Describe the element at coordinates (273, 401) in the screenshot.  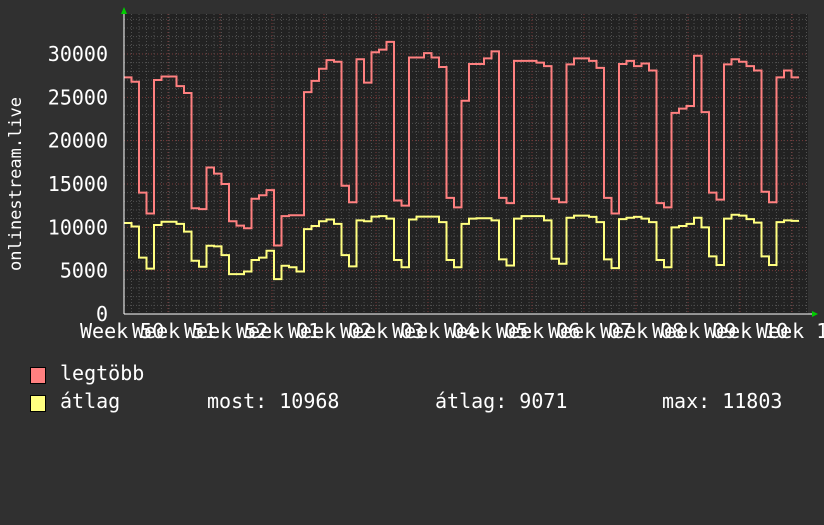
I see `stat-most: most: 10968` at that location.